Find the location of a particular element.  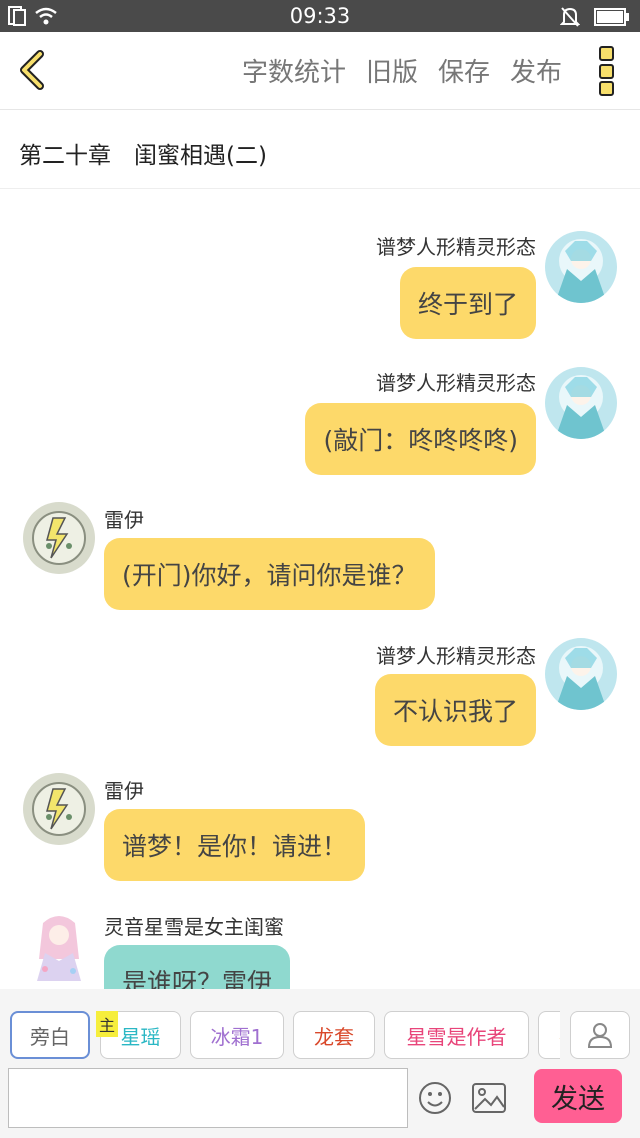

publish-button: 发布 is located at coordinates (536, 70).